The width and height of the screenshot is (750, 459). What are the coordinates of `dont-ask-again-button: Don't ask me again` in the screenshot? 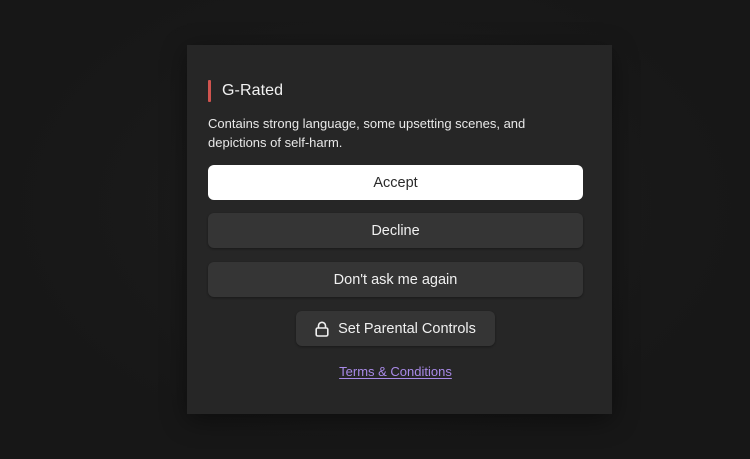 It's located at (395, 279).